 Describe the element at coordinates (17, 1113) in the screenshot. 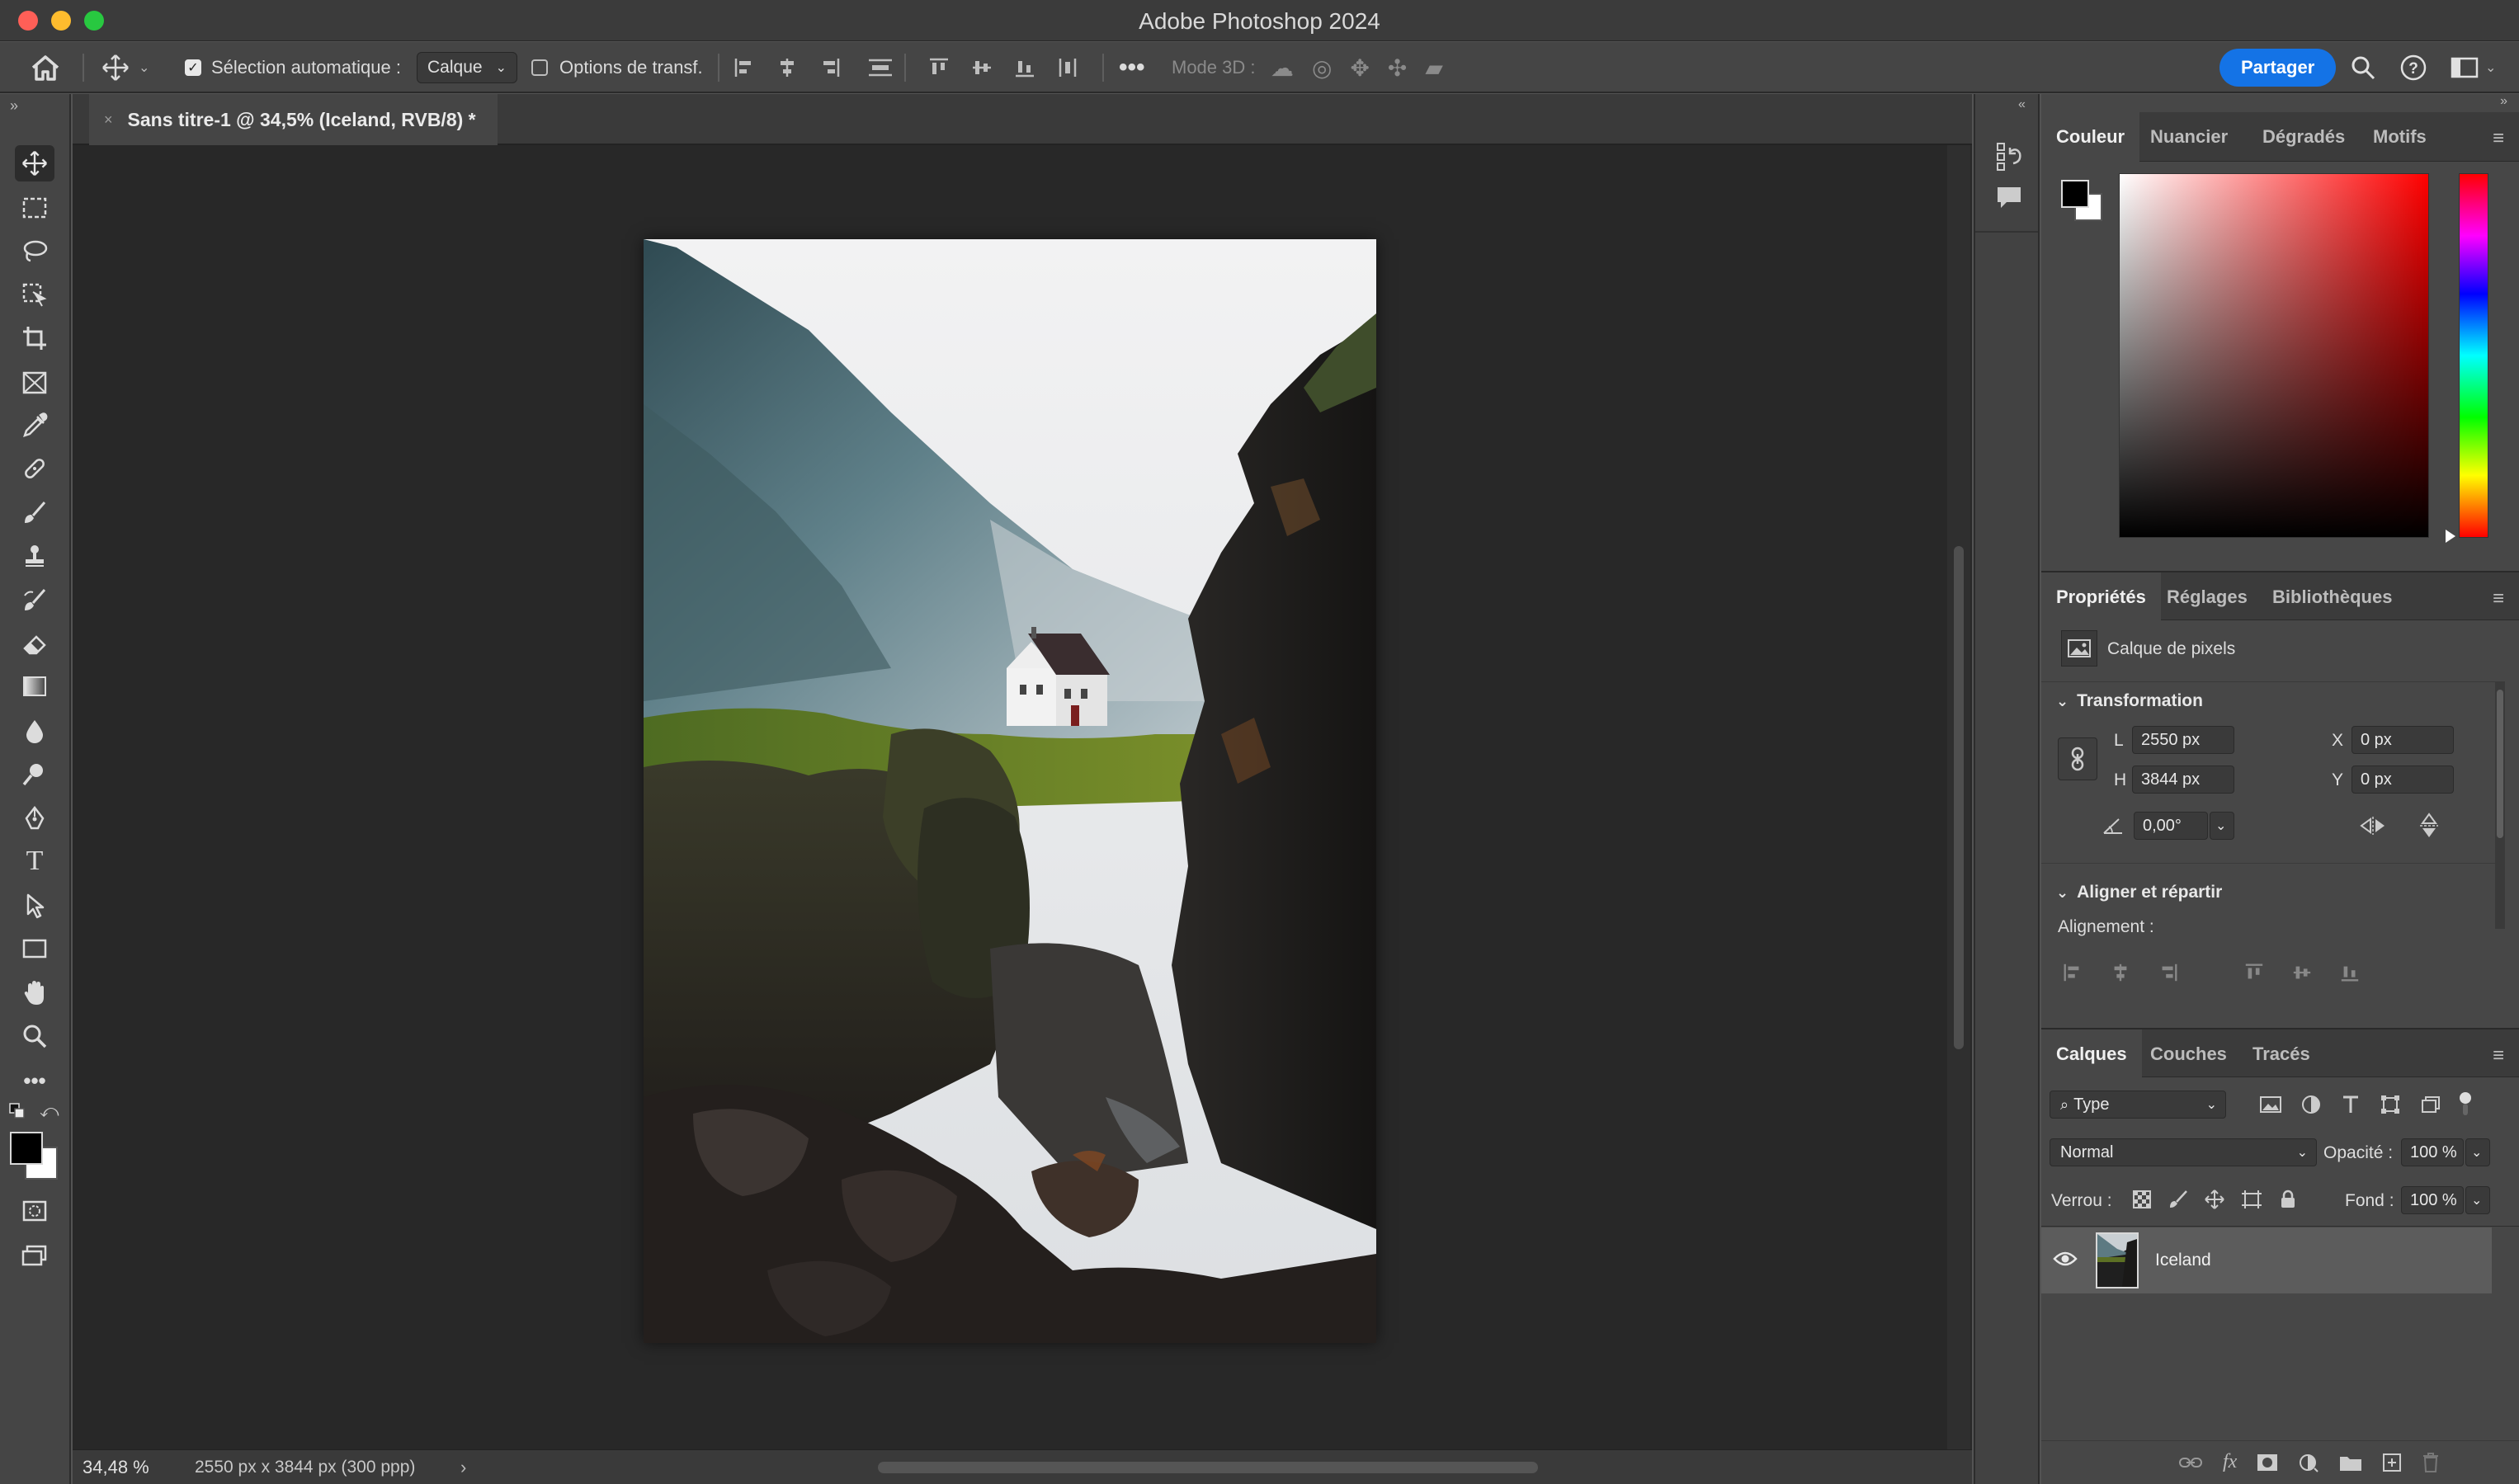

I see `default-colors-button` at that location.